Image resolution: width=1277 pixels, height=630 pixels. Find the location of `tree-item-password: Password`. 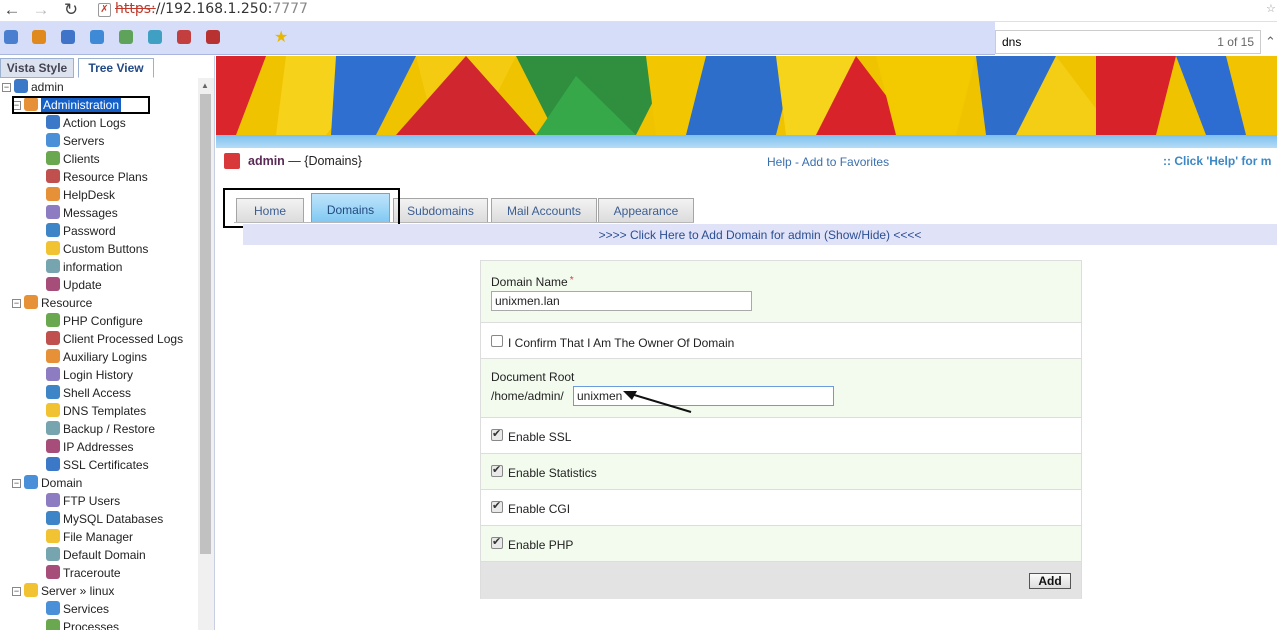

tree-item-password: Password is located at coordinates (81, 232).